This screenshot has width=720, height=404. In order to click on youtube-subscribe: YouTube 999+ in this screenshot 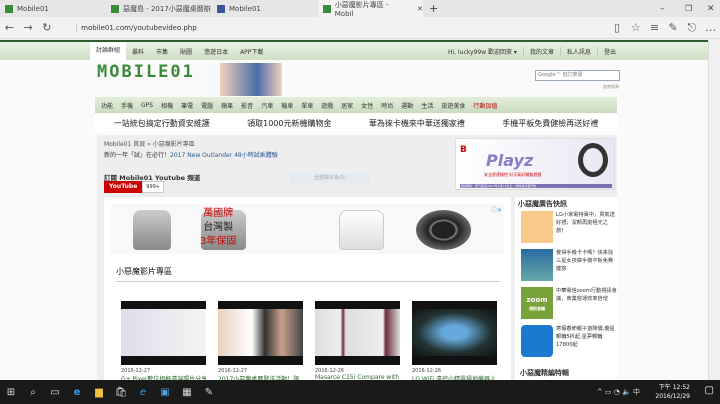, I will do `click(134, 187)`.